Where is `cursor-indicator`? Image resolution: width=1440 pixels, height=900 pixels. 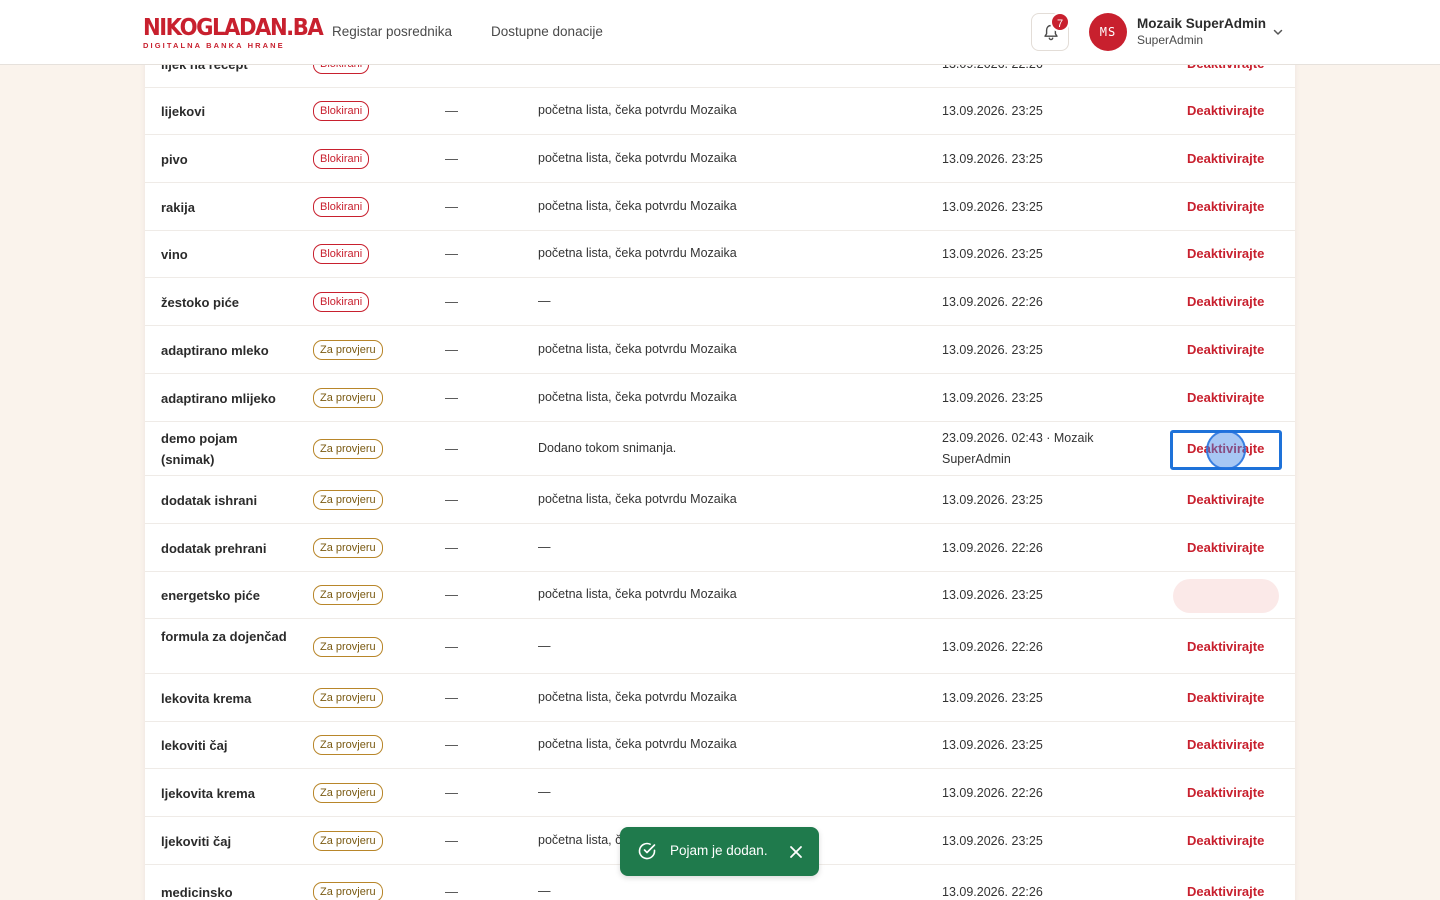 cursor-indicator is located at coordinates (1226, 450).